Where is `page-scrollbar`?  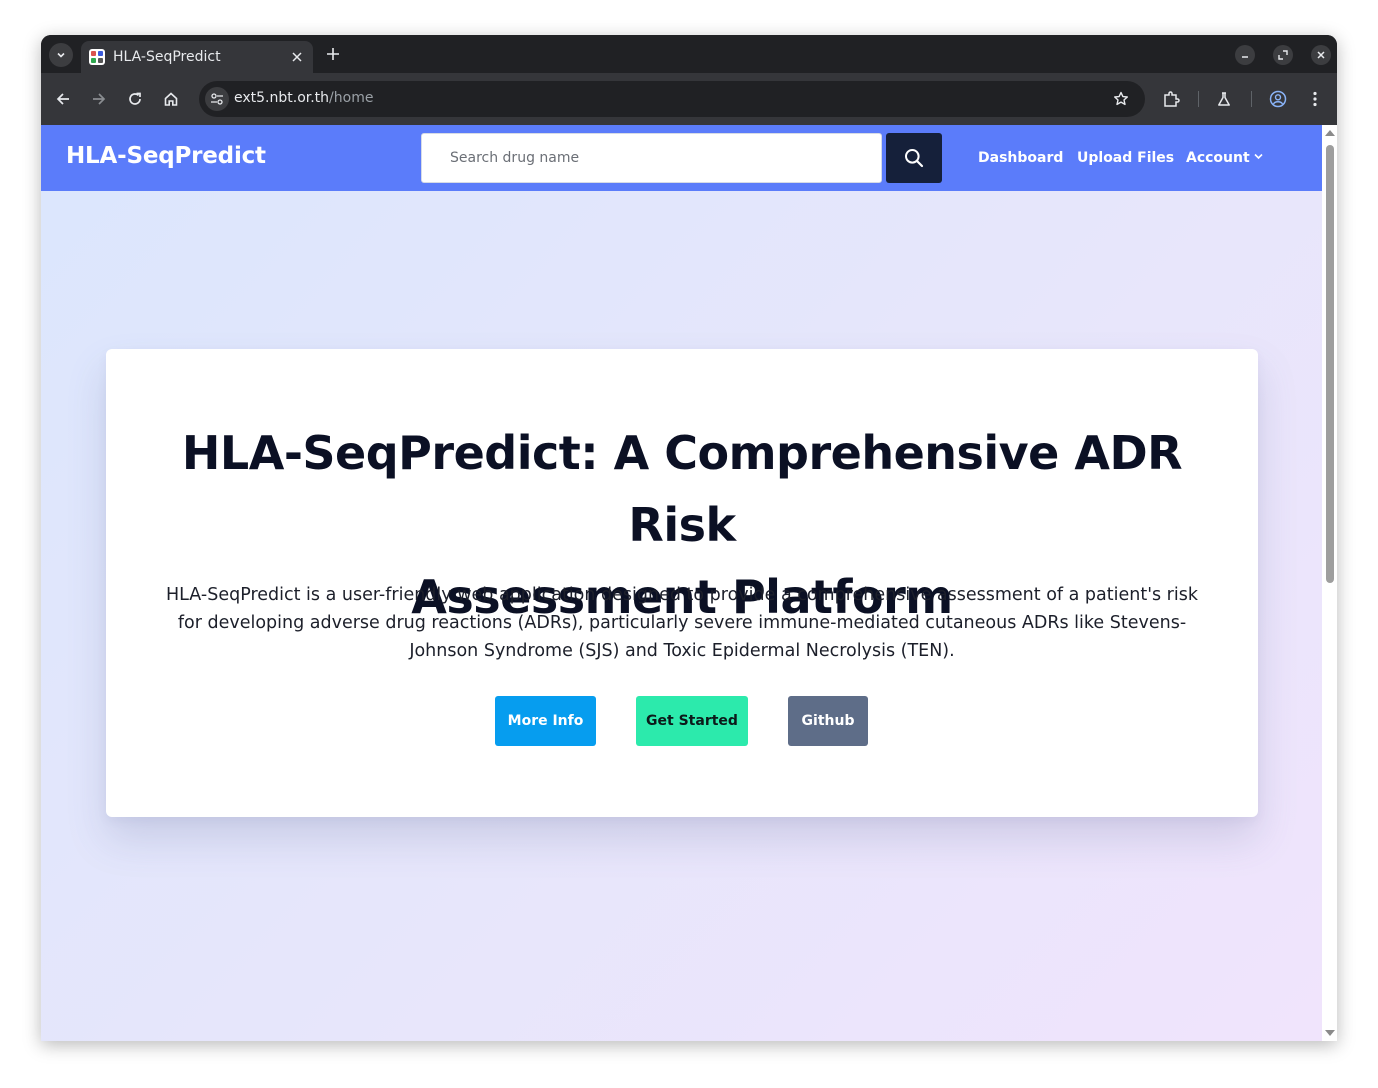 page-scrollbar is located at coordinates (1329, 583).